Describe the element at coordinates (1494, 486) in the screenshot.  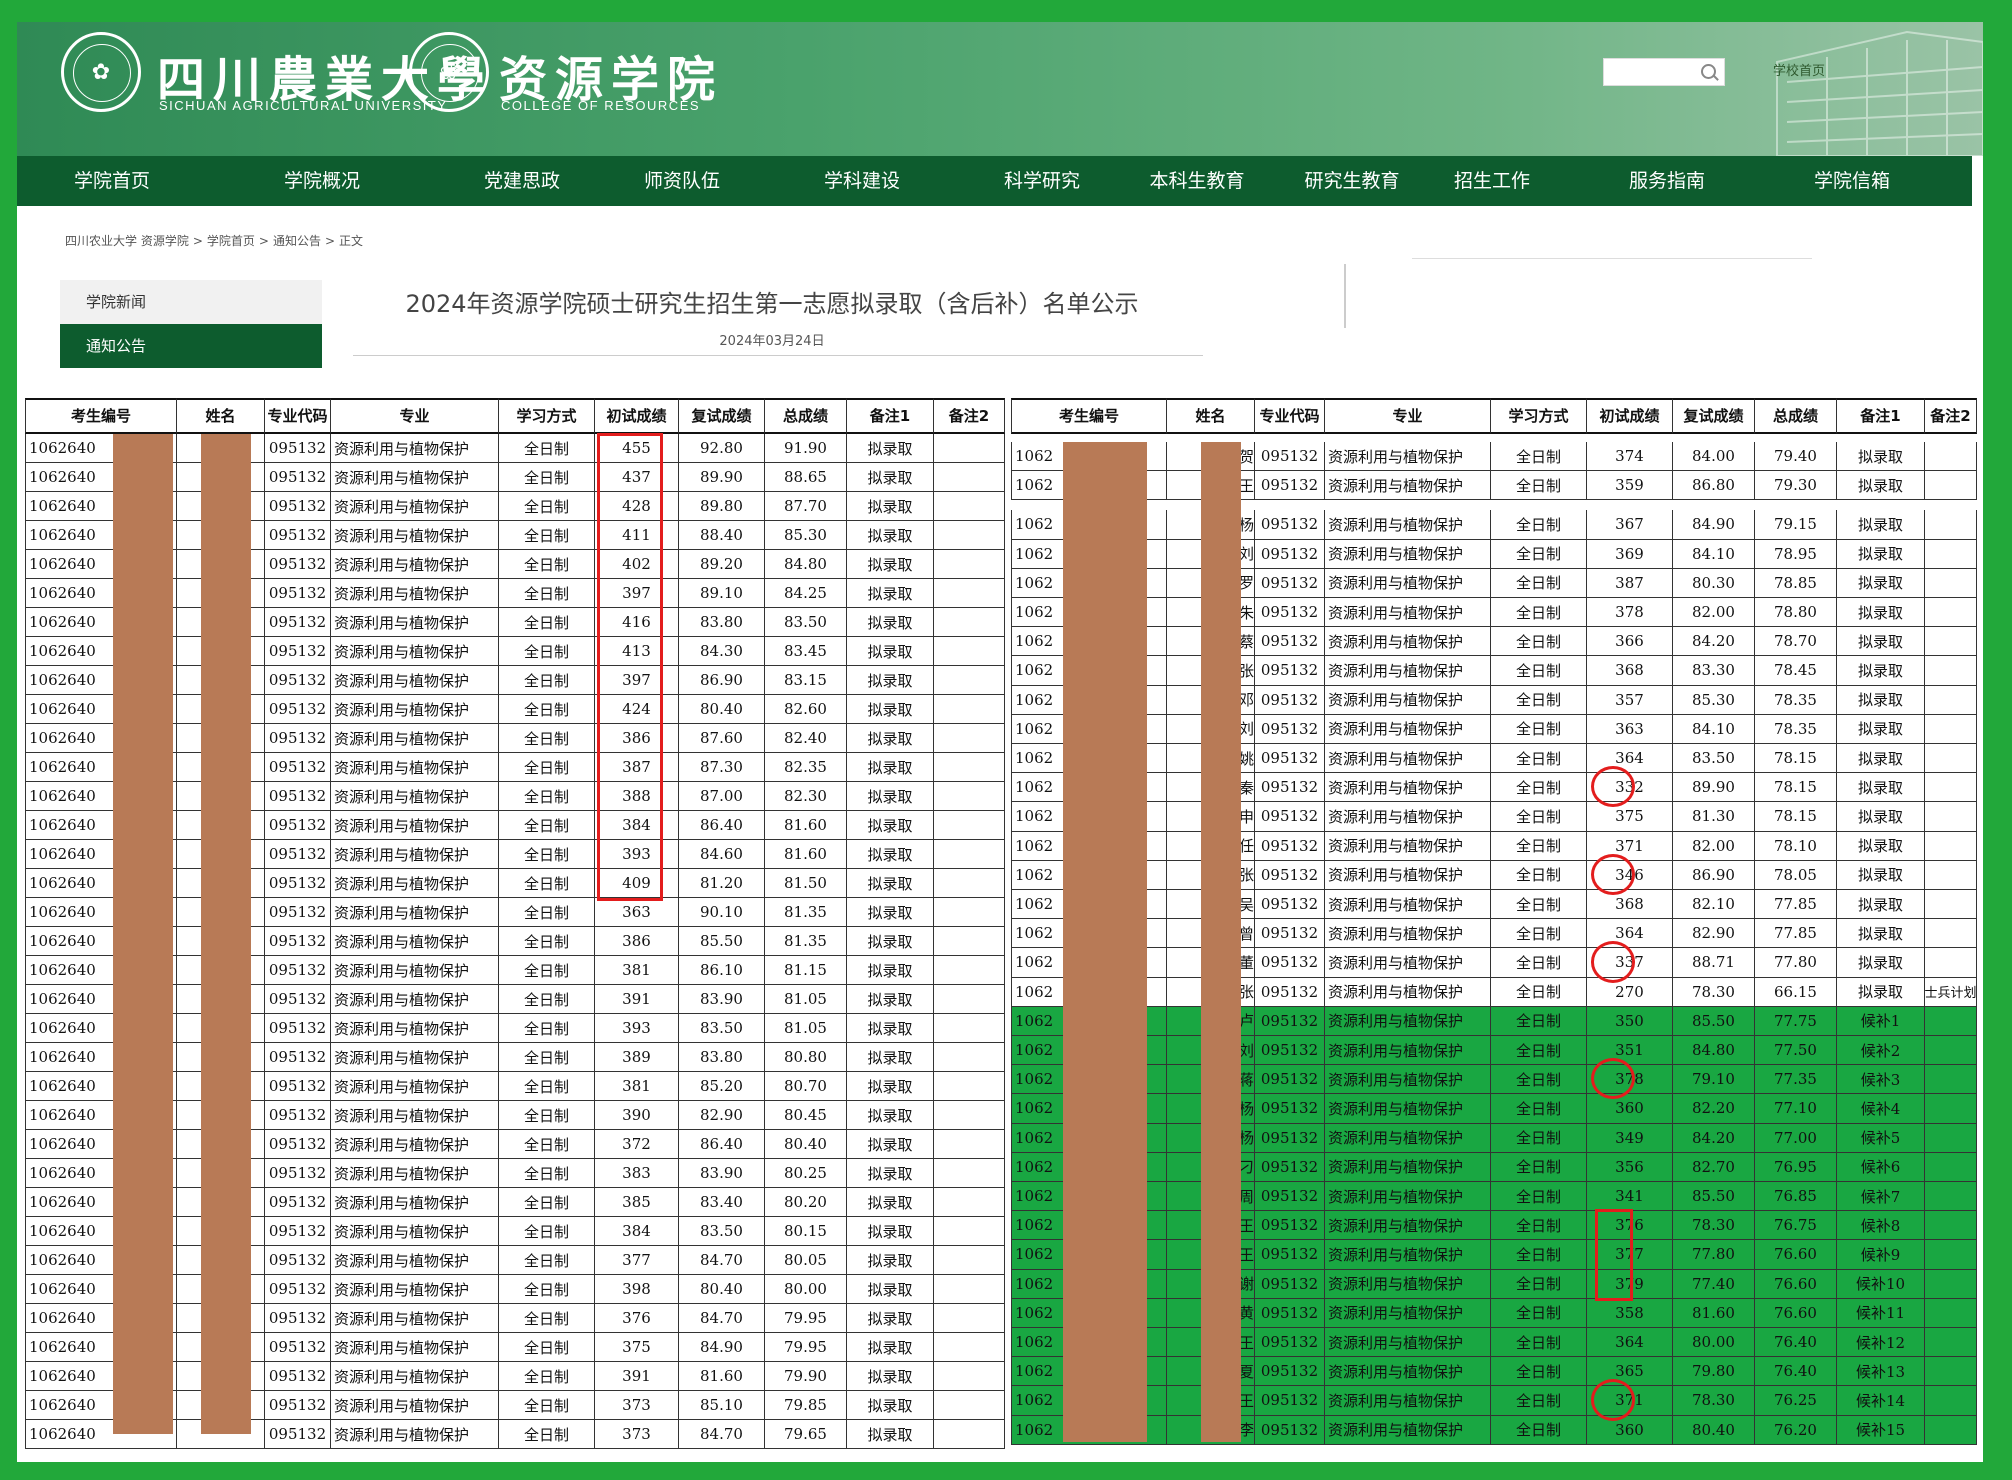
I see `table-row: 1062 王 095132 资源利用与植物保护 全日制 359 86.80 79.30 拟录取` at that location.